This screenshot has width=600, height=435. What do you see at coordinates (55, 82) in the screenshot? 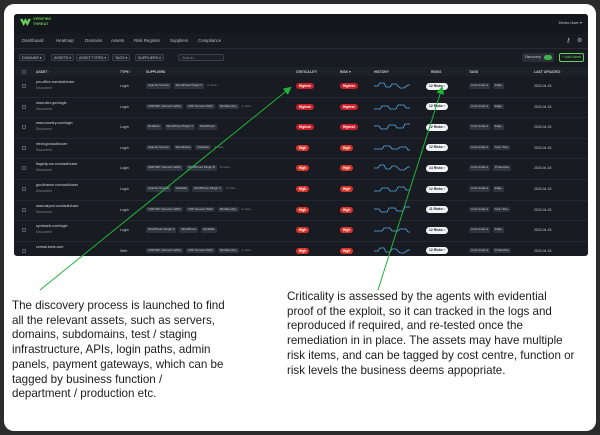
I see `asset-name: pm-office.com/auth/user` at bounding box center [55, 82].